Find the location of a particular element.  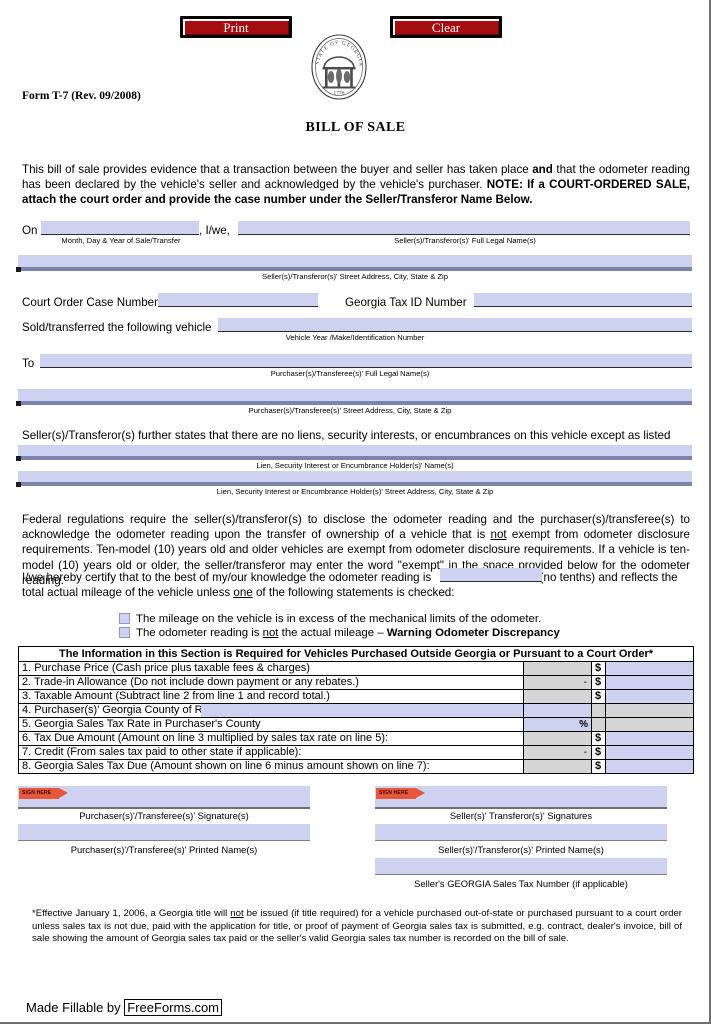

row2-amount-input is located at coordinates (649, 682).